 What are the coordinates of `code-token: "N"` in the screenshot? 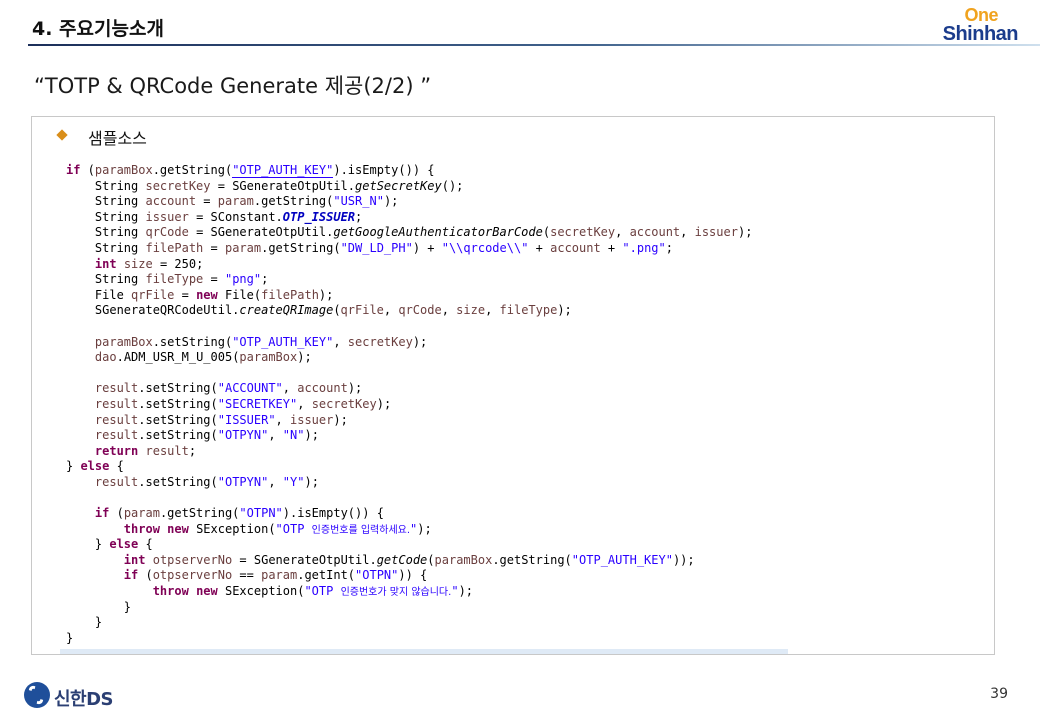 It's located at (293, 435).